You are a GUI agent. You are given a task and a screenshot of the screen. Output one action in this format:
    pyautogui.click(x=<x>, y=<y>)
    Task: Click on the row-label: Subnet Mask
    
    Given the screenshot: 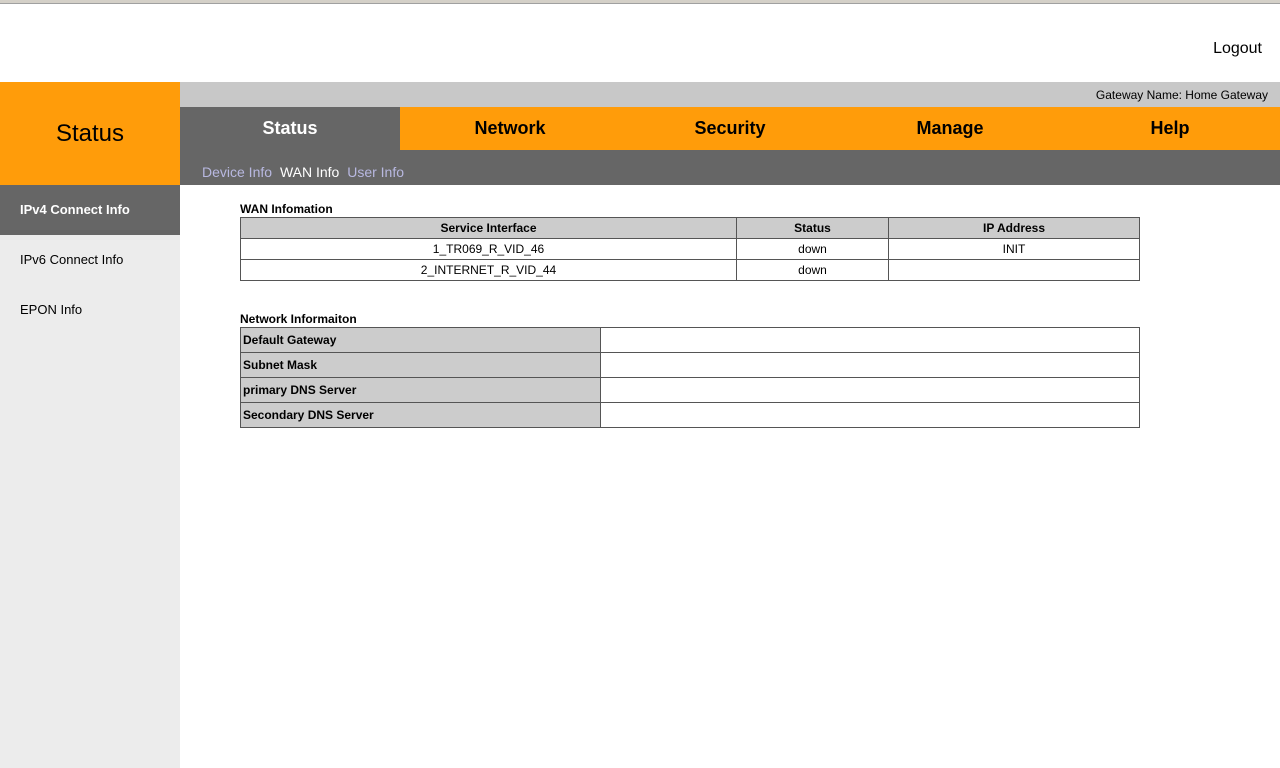 What is the action you would take?
    pyautogui.click(x=420, y=365)
    